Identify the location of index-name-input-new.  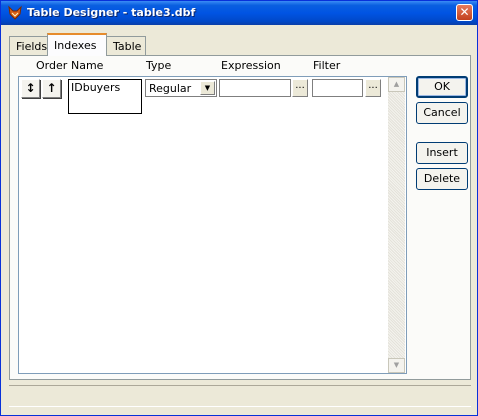
(105, 105).